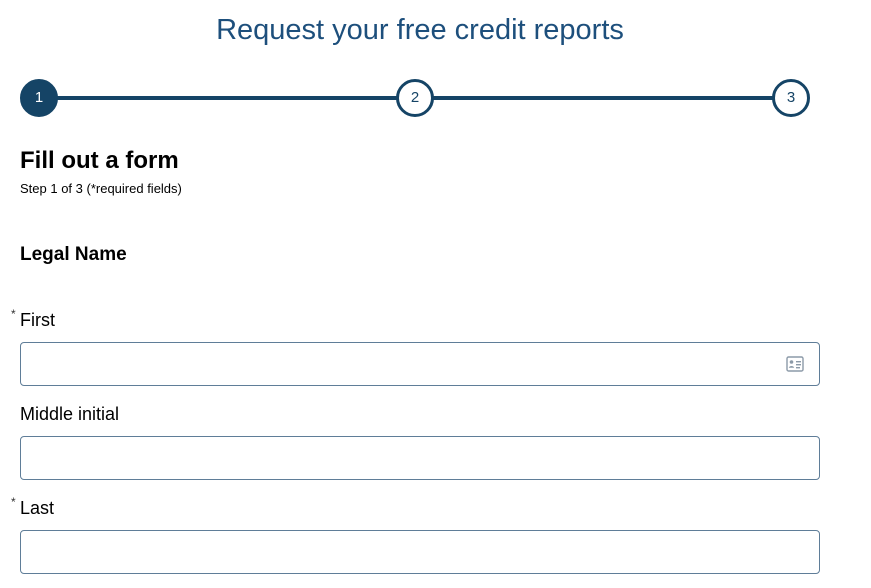 This screenshot has width=871, height=588. Describe the element at coordinates (99, 160) in the screenshot. I see `form-heading: Fill out a form` at that location.